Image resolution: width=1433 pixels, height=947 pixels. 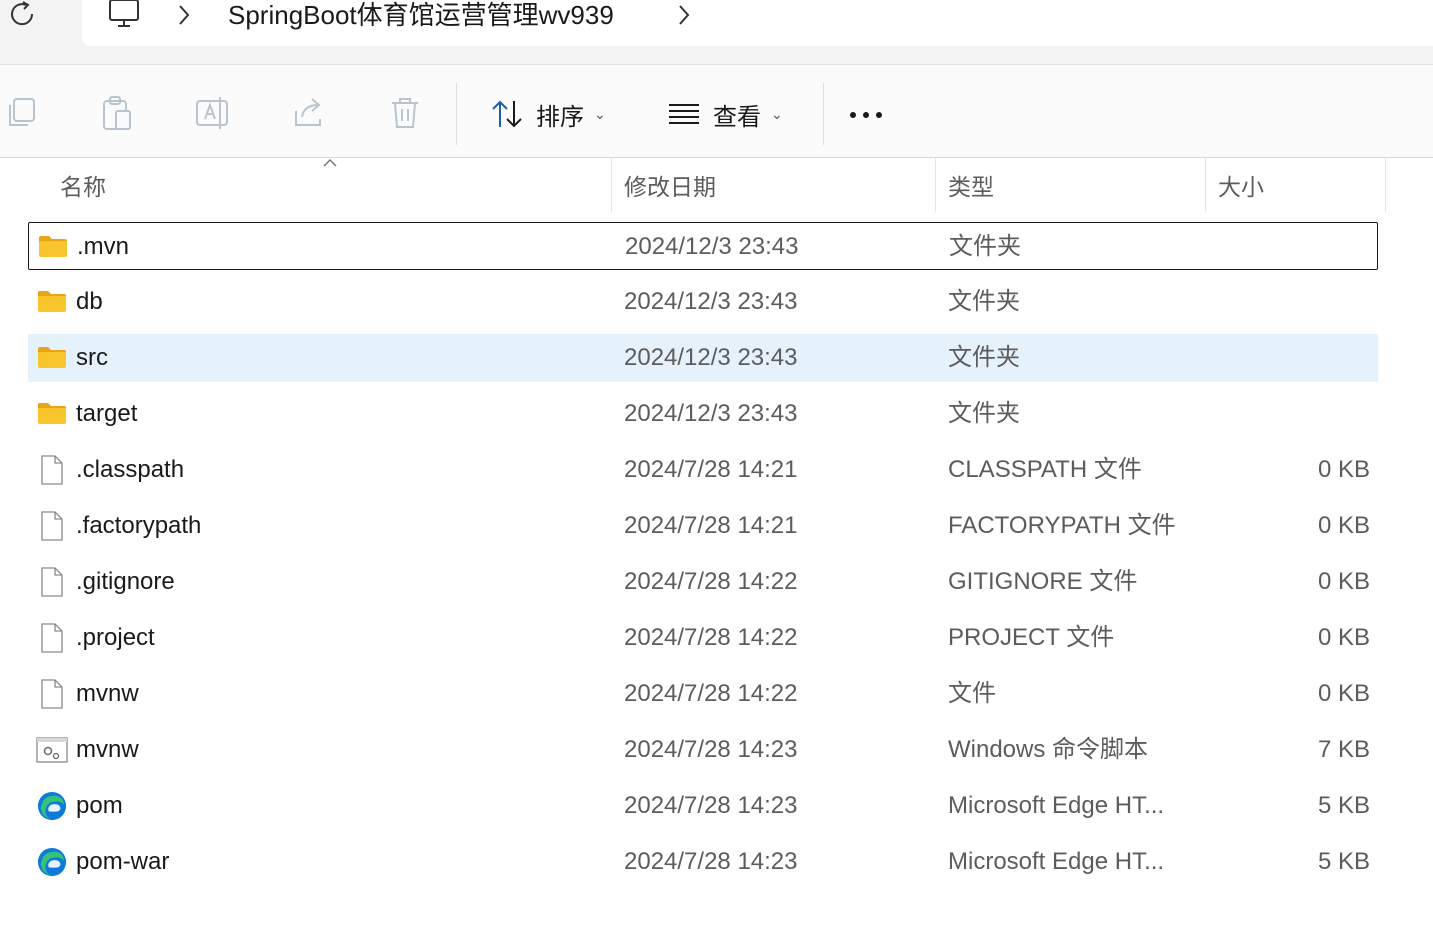 What do you see at coordinates (405, 113) in the screenshot?
I see `delete-icon` at bounding box center [405, 113].